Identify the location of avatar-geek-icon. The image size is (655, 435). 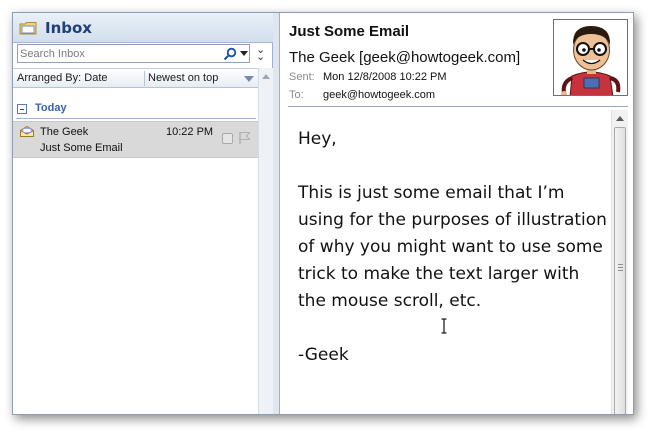
(590, 57).